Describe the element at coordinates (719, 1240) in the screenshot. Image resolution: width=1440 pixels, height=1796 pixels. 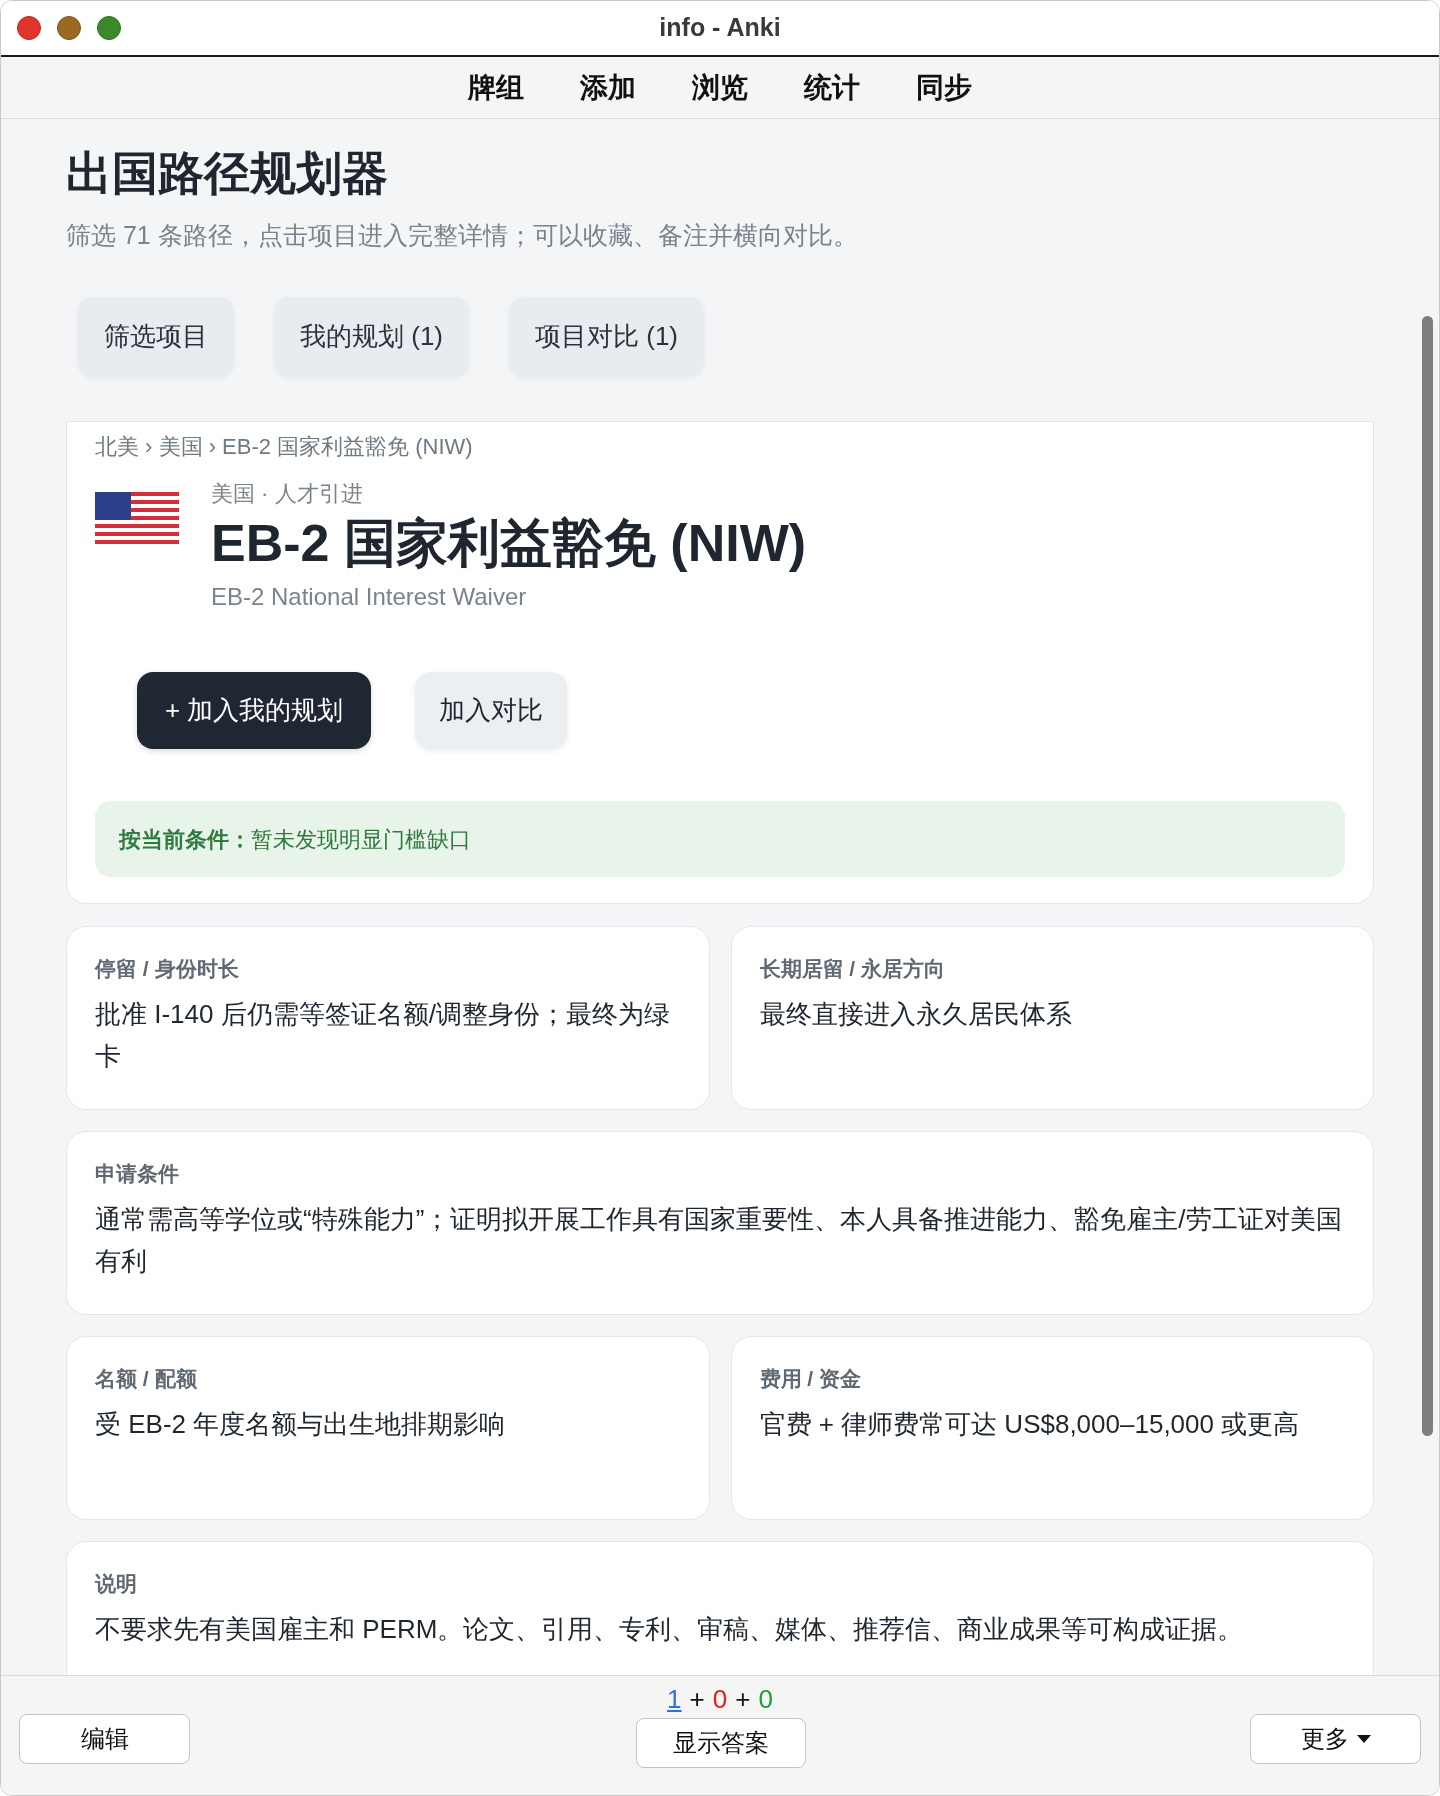
I see `section-text: 通常需高等学位或“特殊能力”；证明拟开展工作具有国家重要性、本人具备推进能力、豁免雇主/劳工证对美国有利` at that location.